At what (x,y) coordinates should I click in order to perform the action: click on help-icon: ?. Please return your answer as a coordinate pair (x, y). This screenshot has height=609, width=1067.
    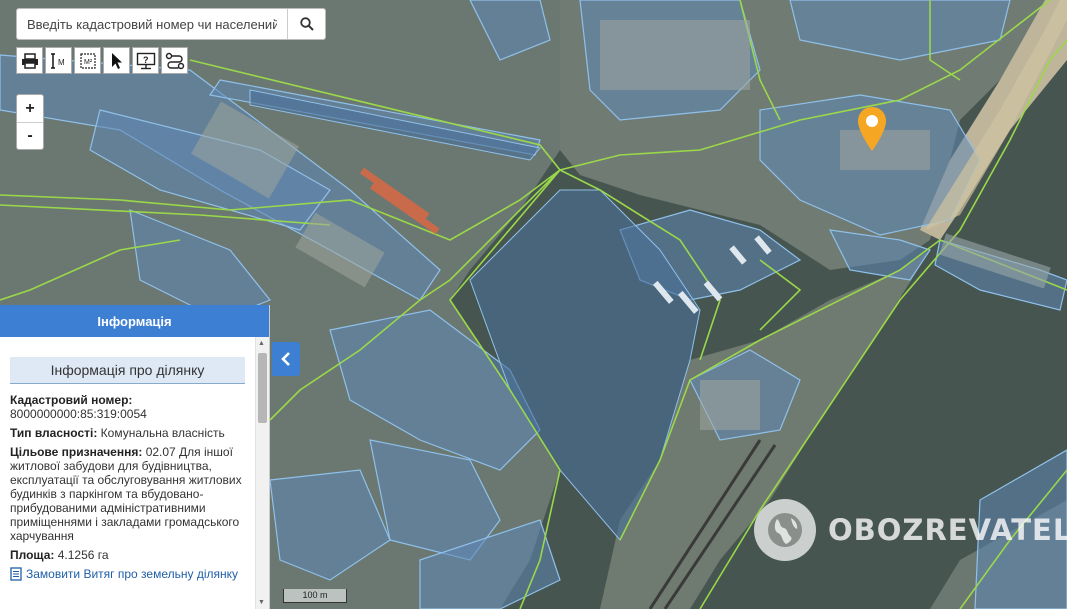
    Looking at the image, I should click on (145, 60).